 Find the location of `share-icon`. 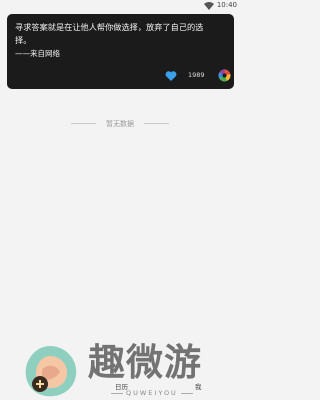

share-icon is located at coordinates (224, 75).